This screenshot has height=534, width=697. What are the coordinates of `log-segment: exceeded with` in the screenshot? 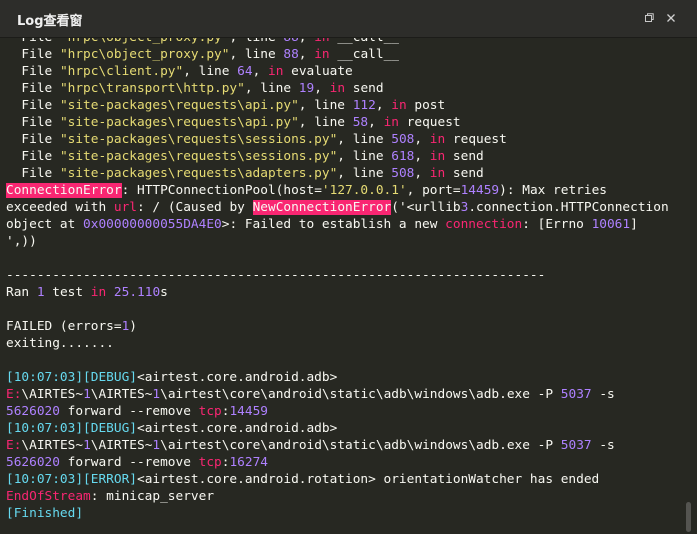 It's located at (60, 207).